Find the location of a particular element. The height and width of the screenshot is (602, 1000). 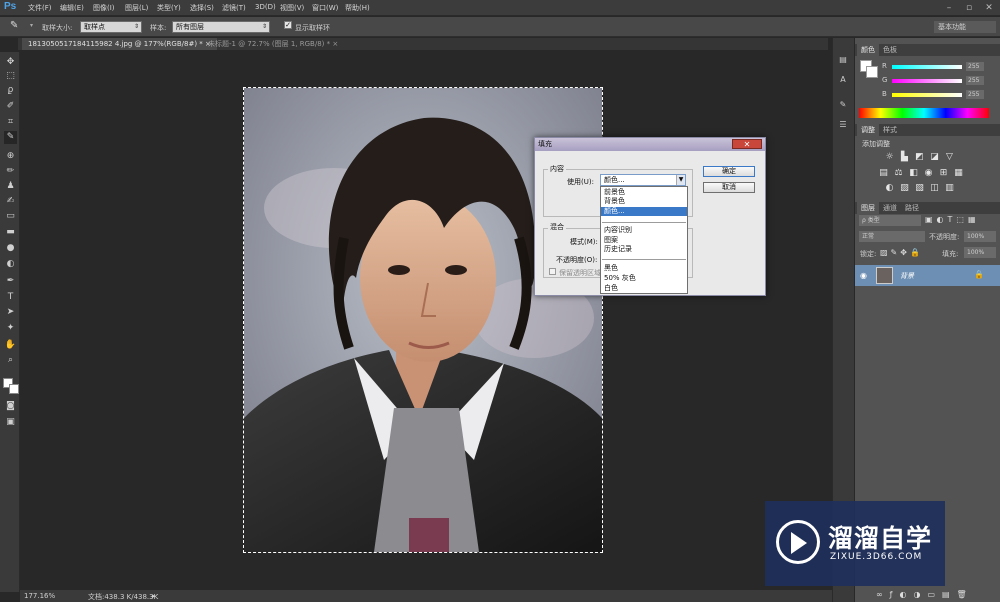

color-lookup-icon: ▦ is located at coordinates (958, 173).